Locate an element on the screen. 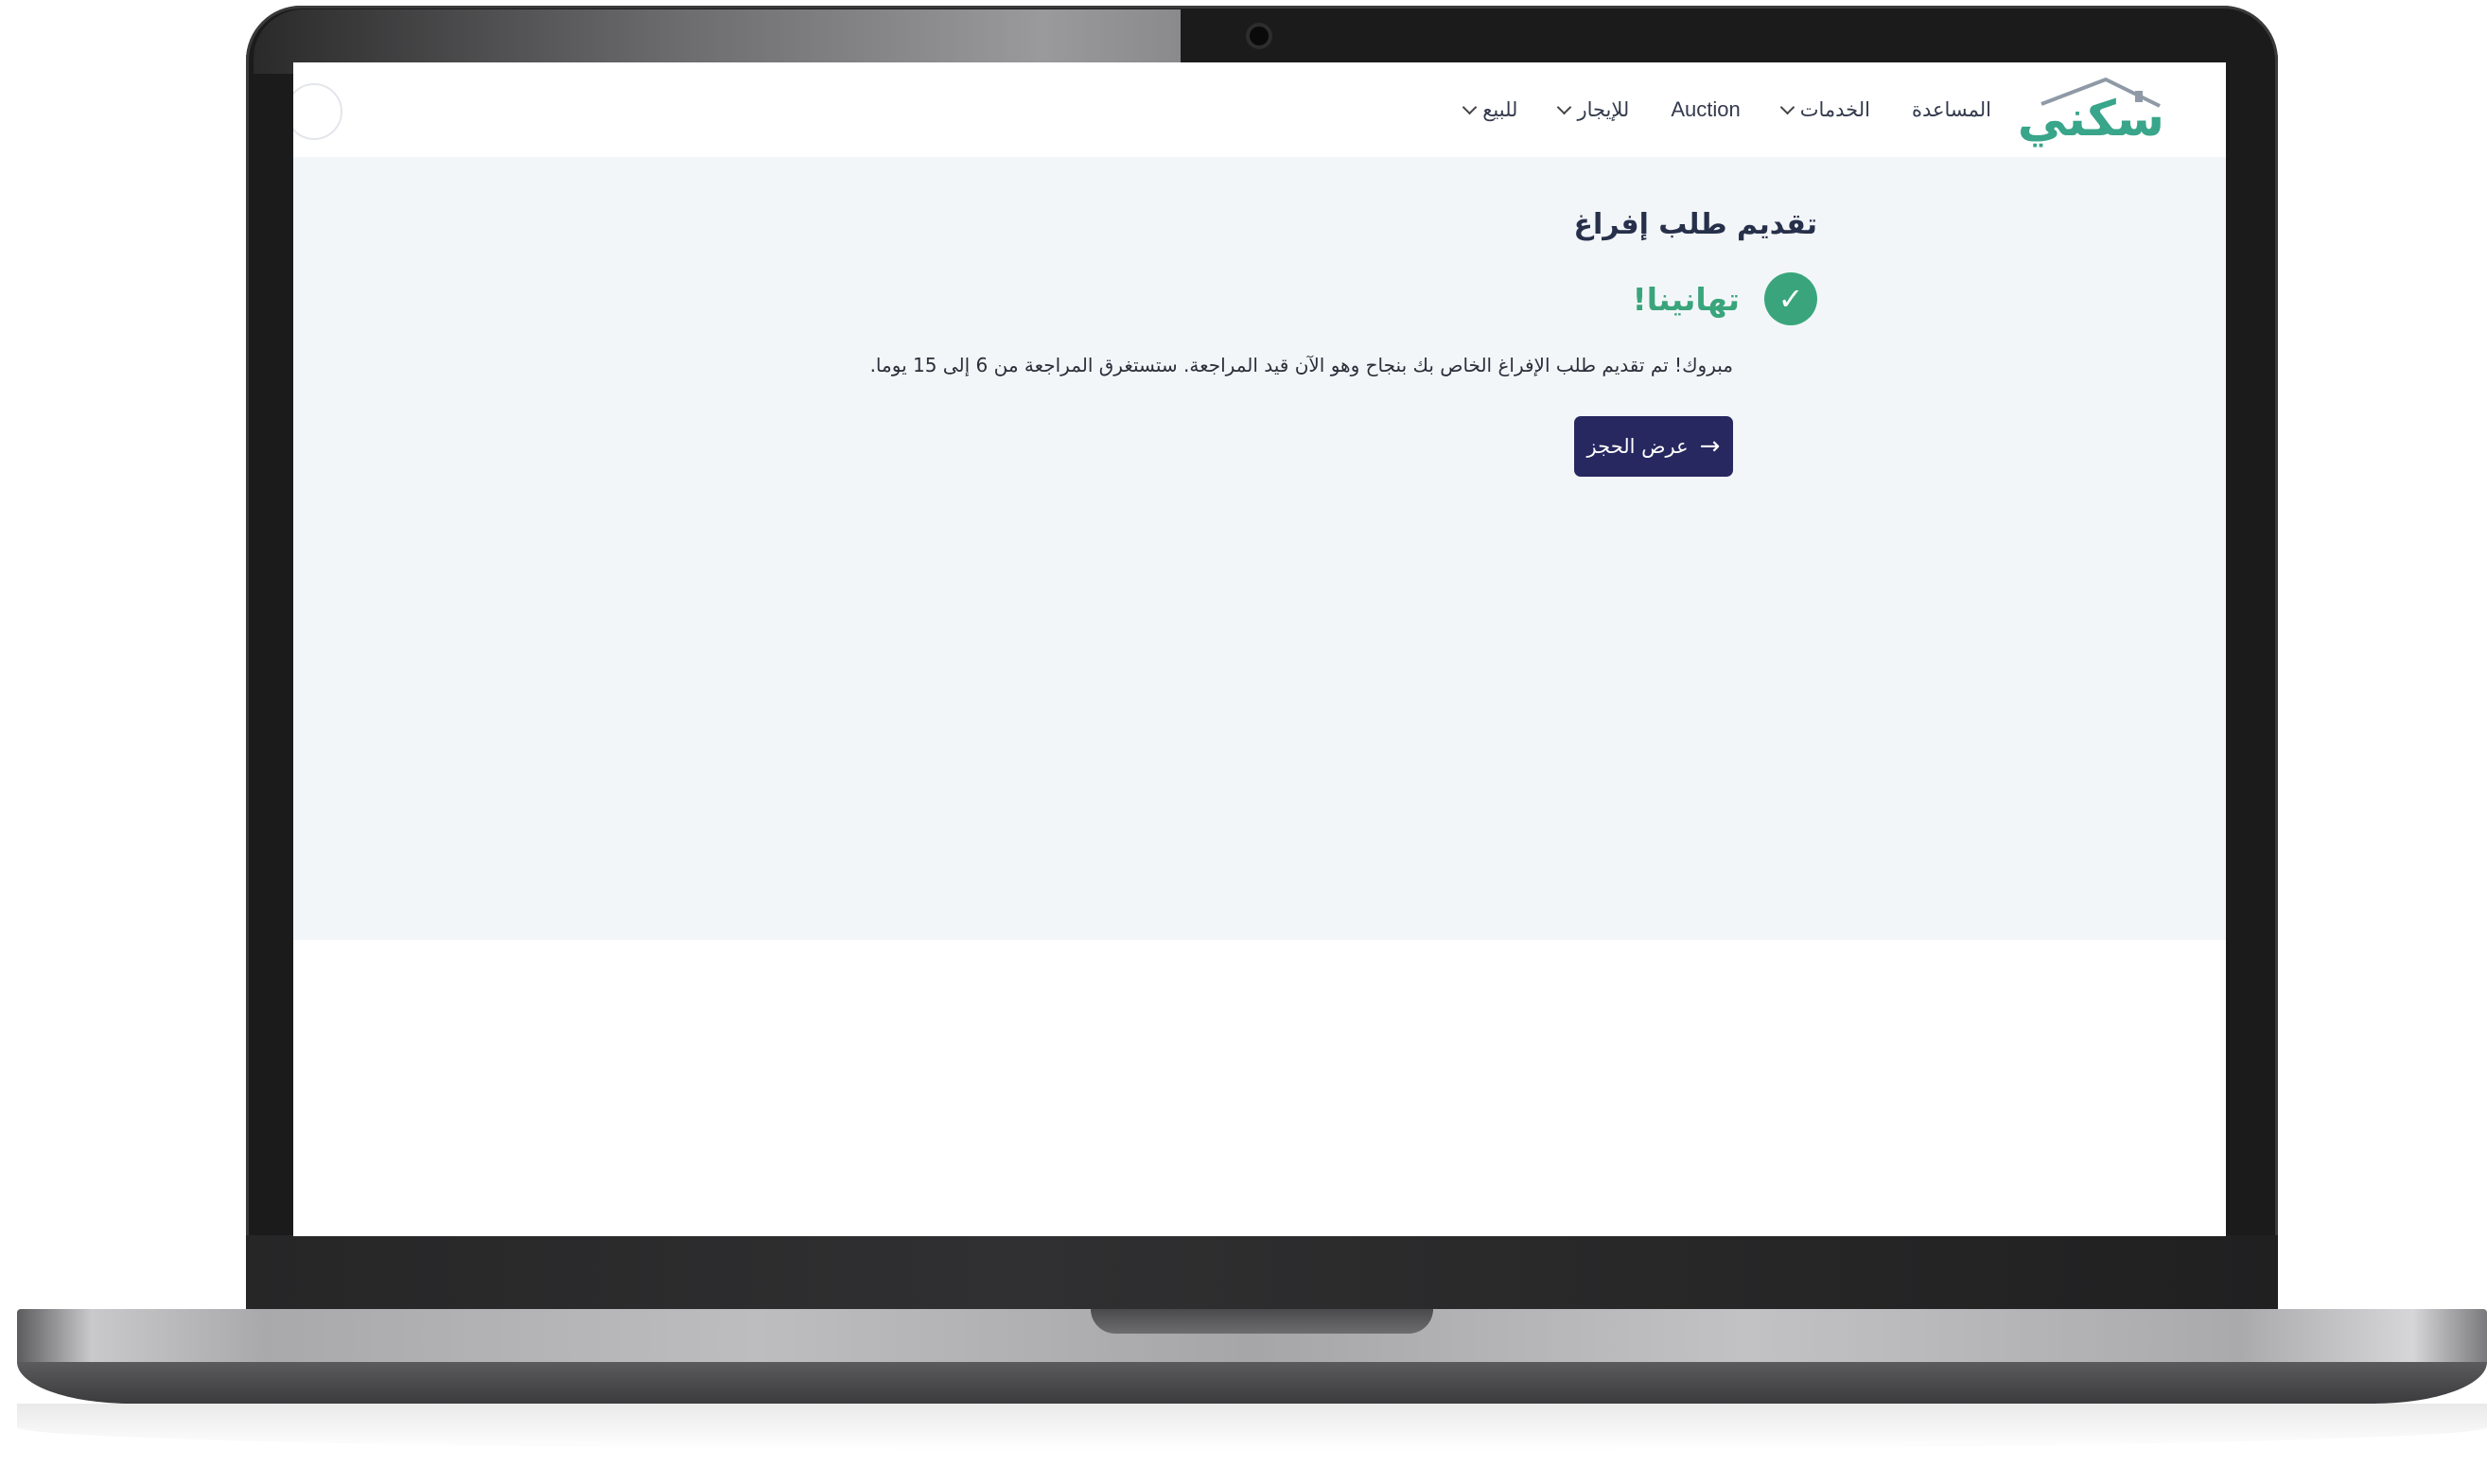 Image resolution: width=2487 pixels, height=1484 pixels. main-nav: للبيع للإيجار Auction الخدمات المساعدة is located at coordinates (1727, 110).